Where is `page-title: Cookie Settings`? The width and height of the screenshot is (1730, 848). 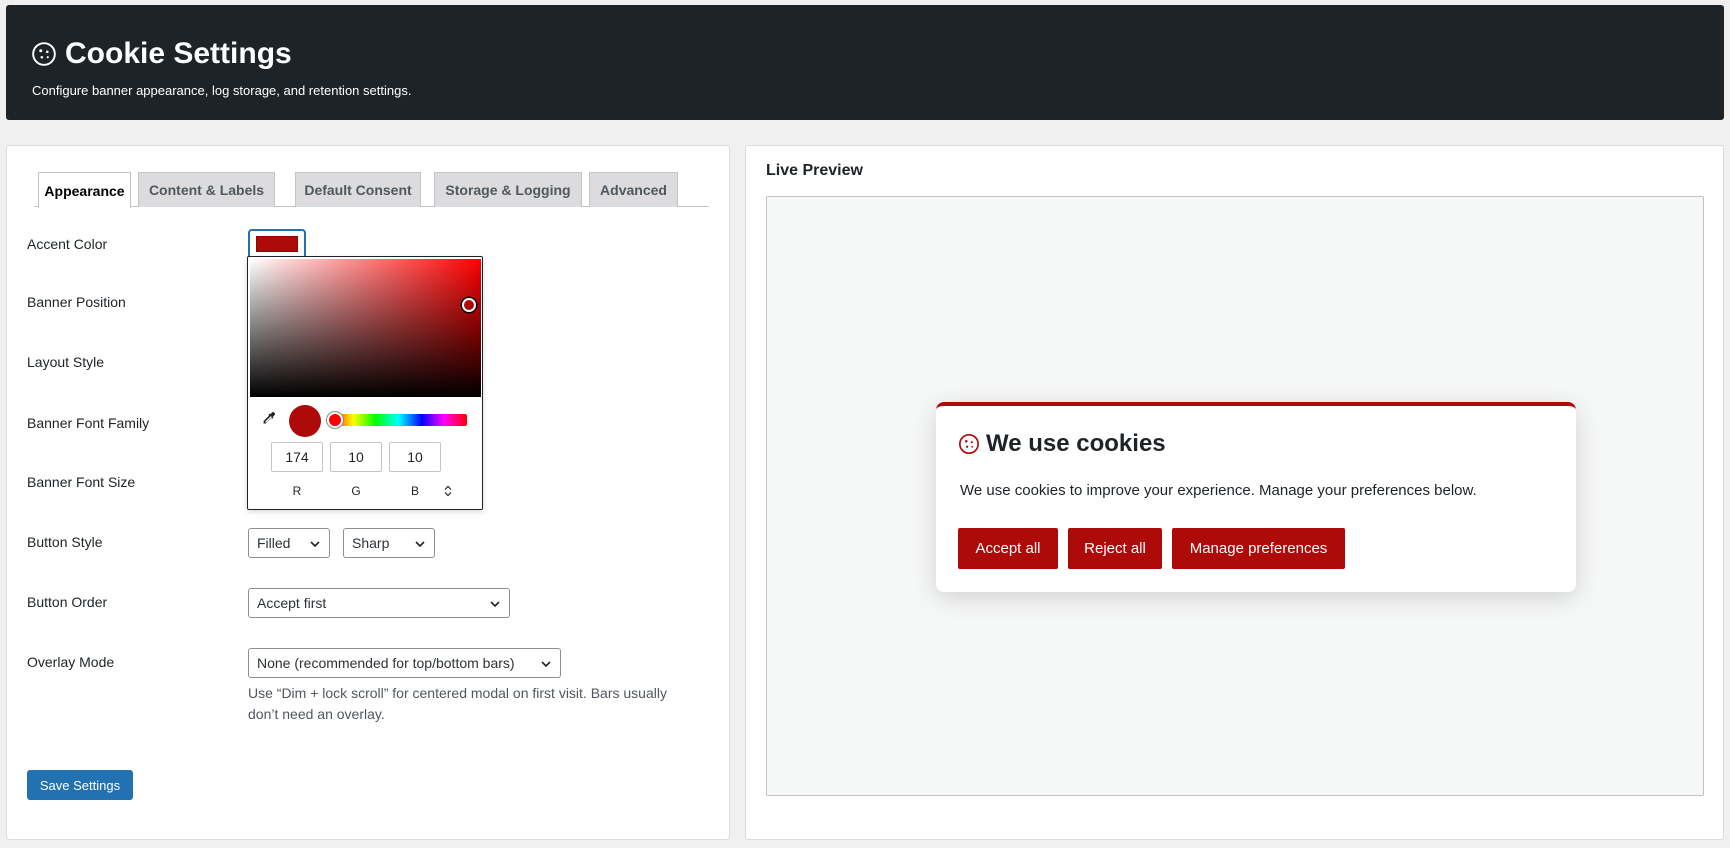
page-title: Cookie Settings is located at coordinates (161, 54).